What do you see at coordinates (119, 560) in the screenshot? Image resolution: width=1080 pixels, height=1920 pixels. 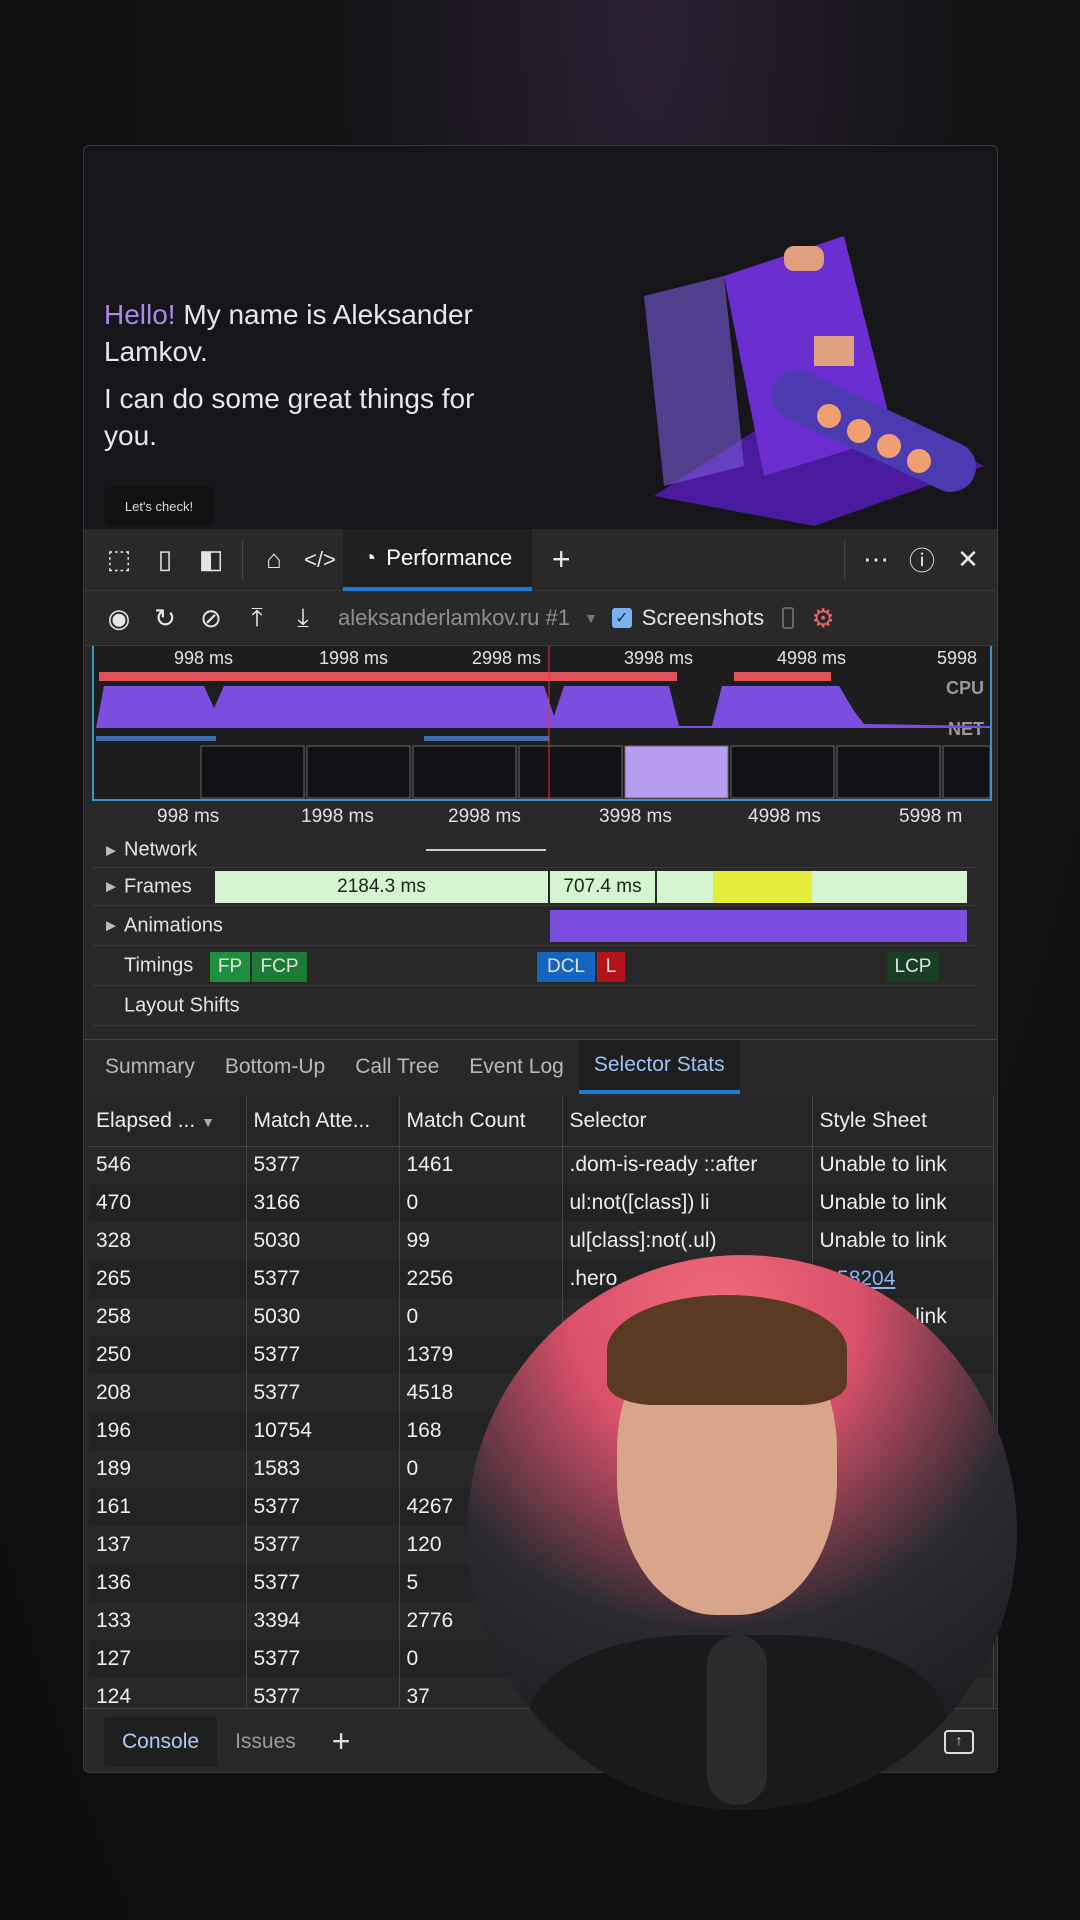 I see `inspect-icon: ⬚` at bounding box center [119, 560].